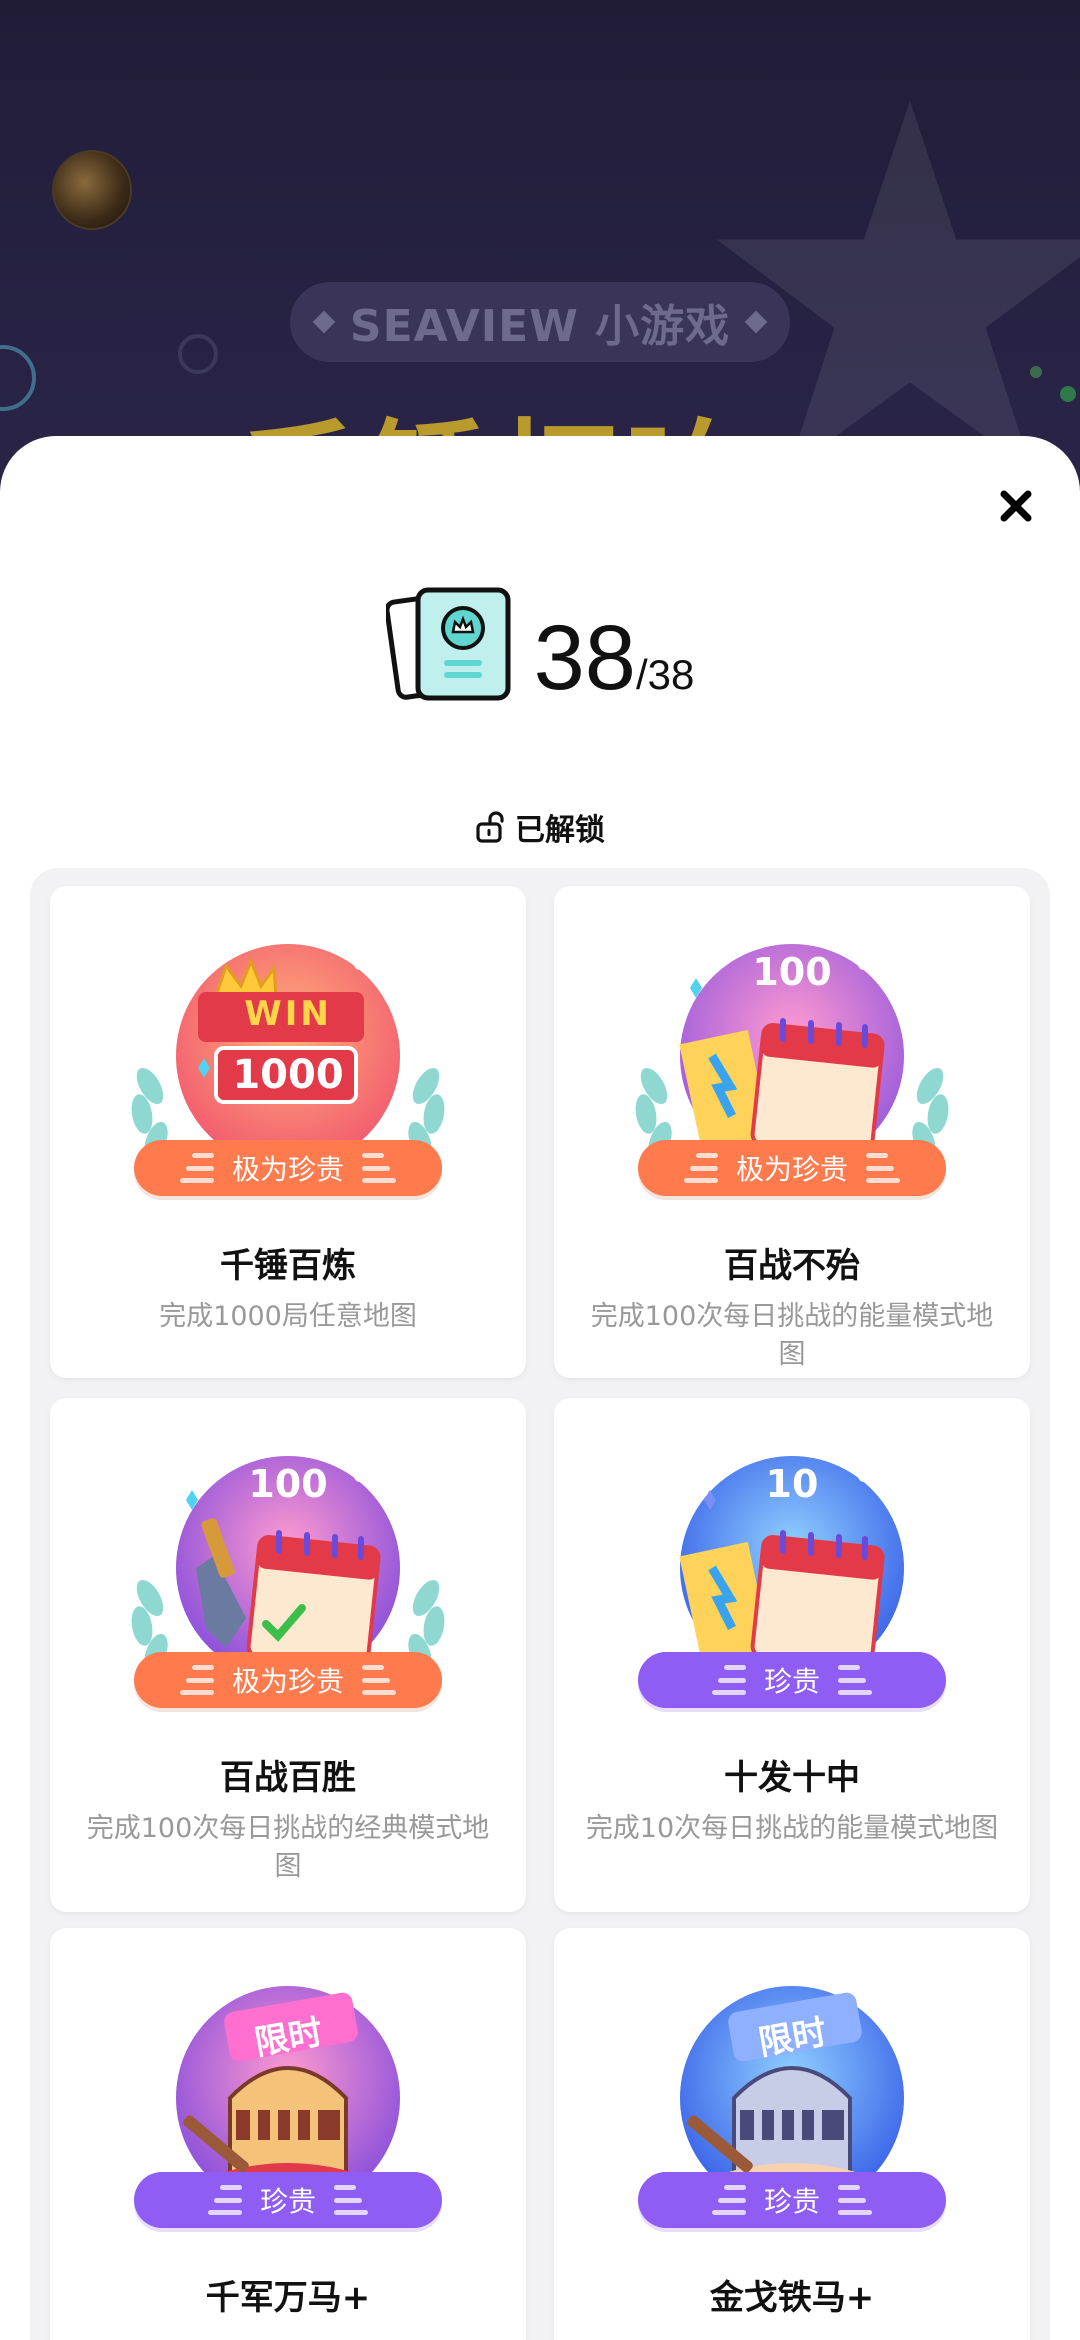 The image size is (1080, 2340). Describe the element at coordinates (540, 326) in the screenshot. I see `game-label: SEAVIEW 小游戏` at that location.